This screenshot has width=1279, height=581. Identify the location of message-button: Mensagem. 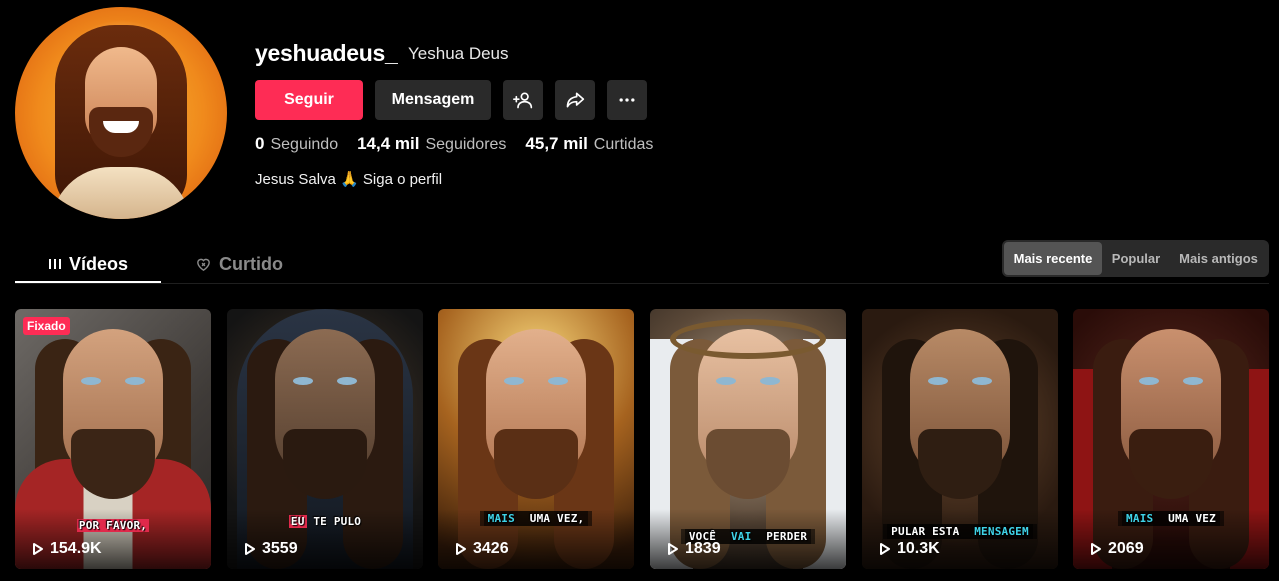
(433, 100).